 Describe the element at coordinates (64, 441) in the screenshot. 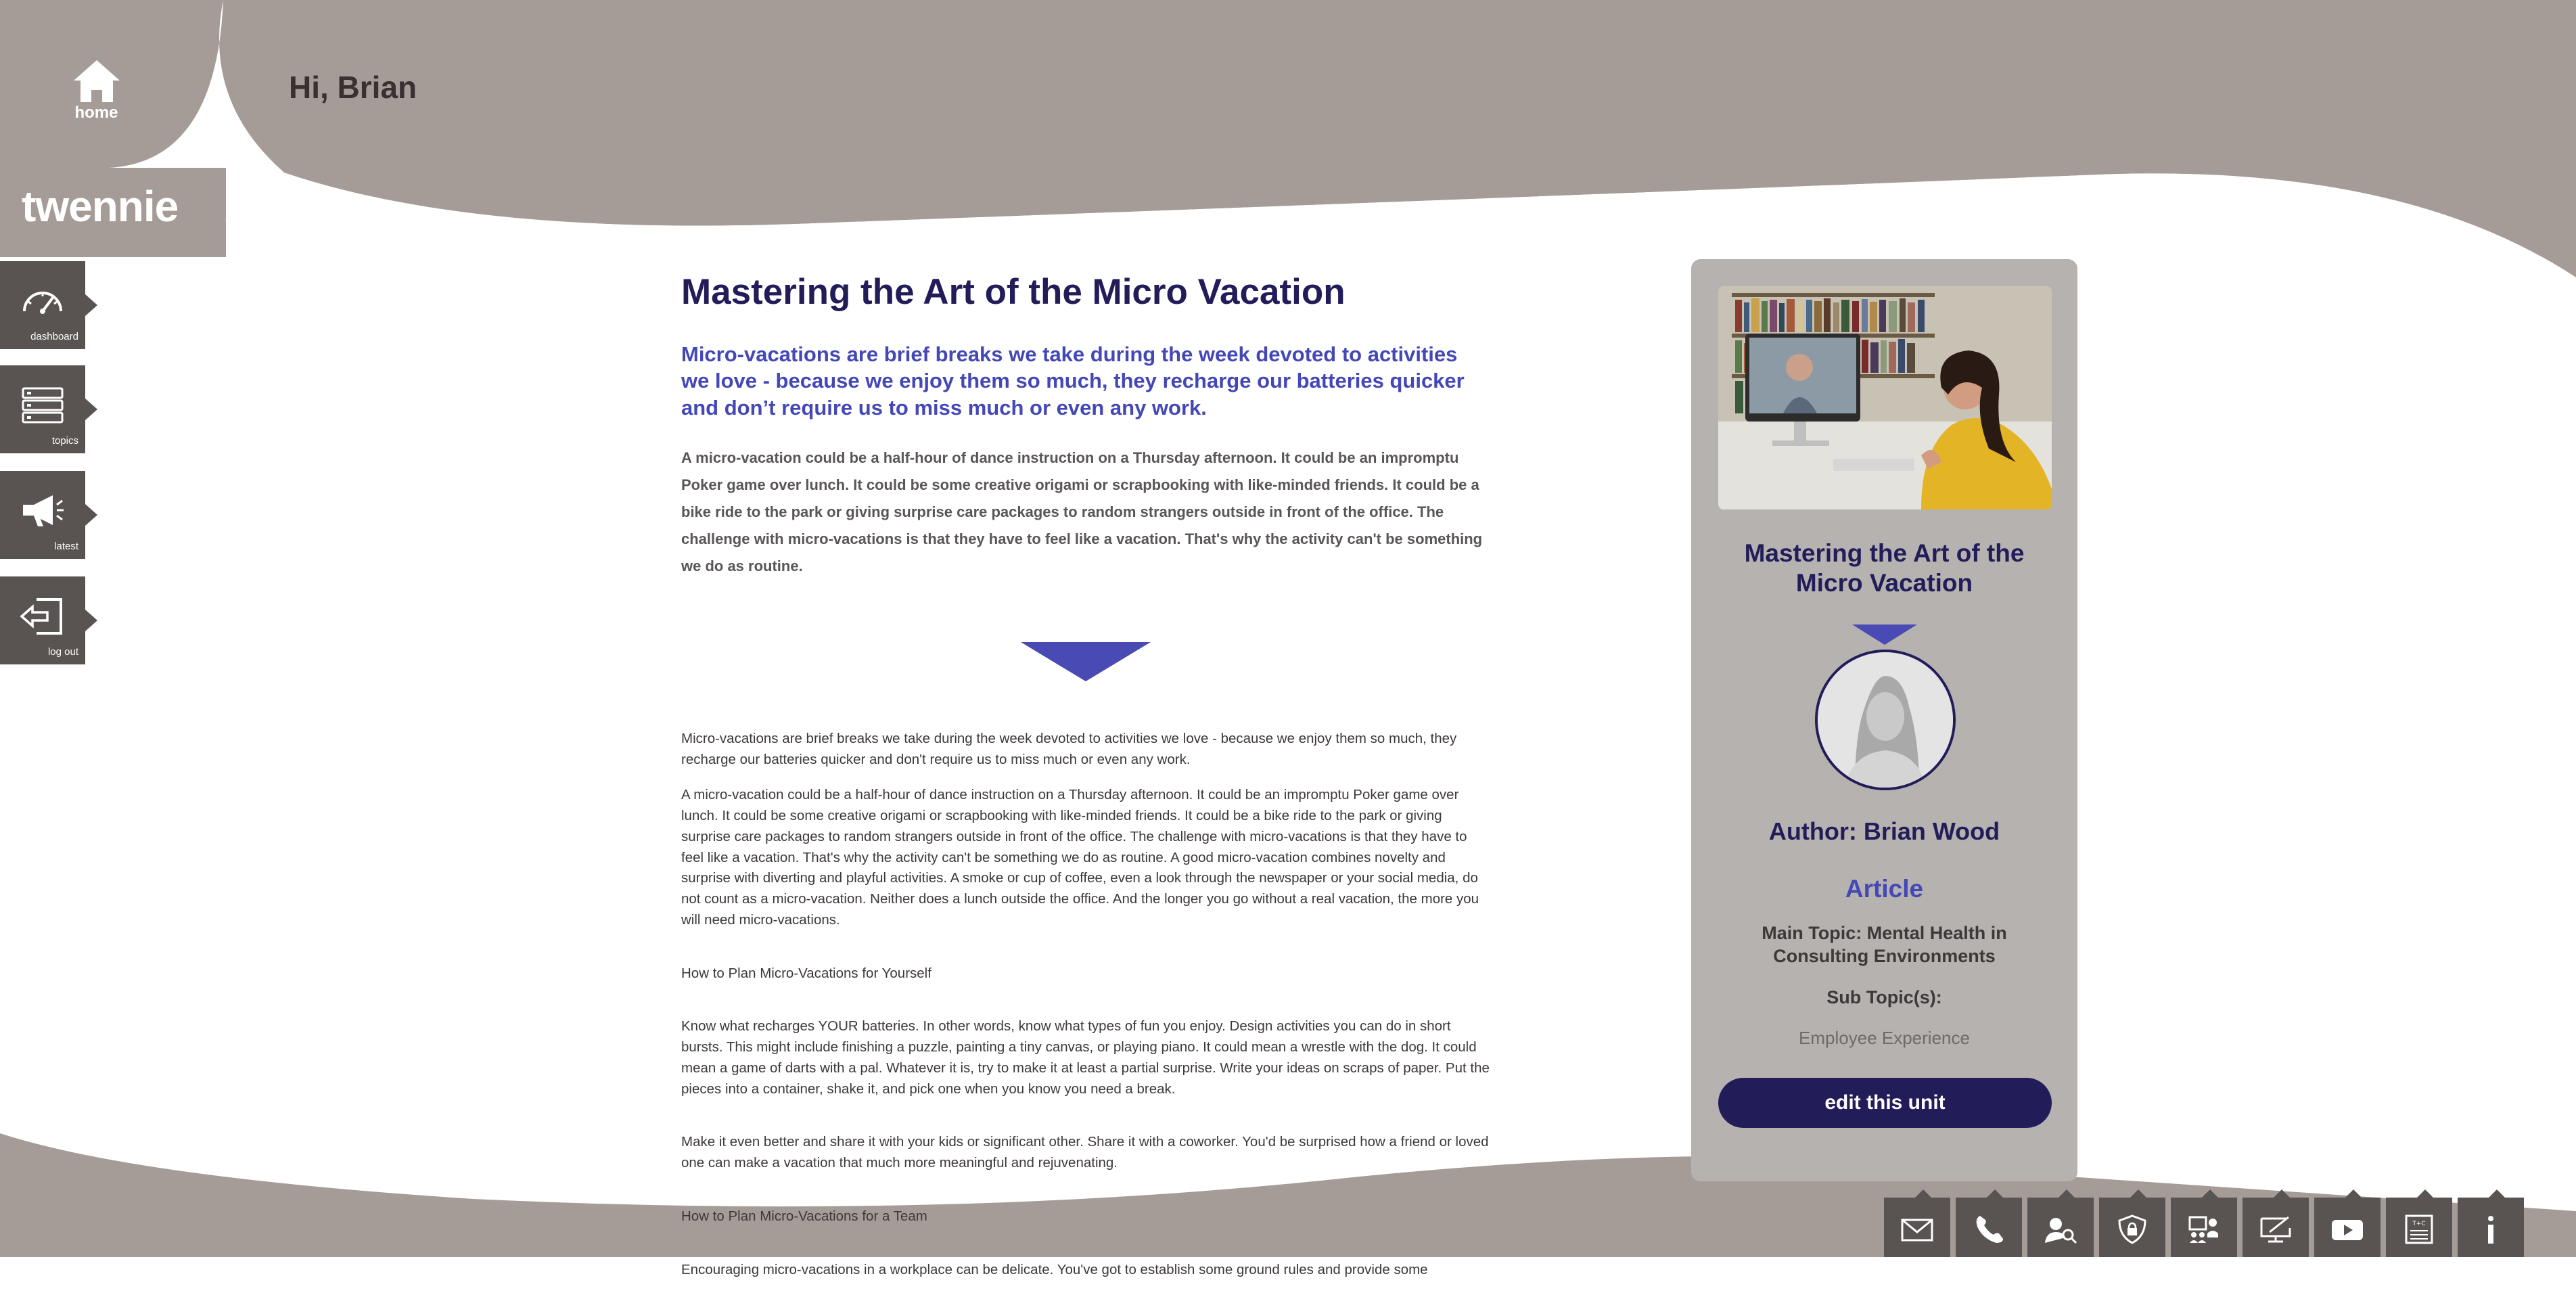

I see `sidebar-item-label: topics` at that location.